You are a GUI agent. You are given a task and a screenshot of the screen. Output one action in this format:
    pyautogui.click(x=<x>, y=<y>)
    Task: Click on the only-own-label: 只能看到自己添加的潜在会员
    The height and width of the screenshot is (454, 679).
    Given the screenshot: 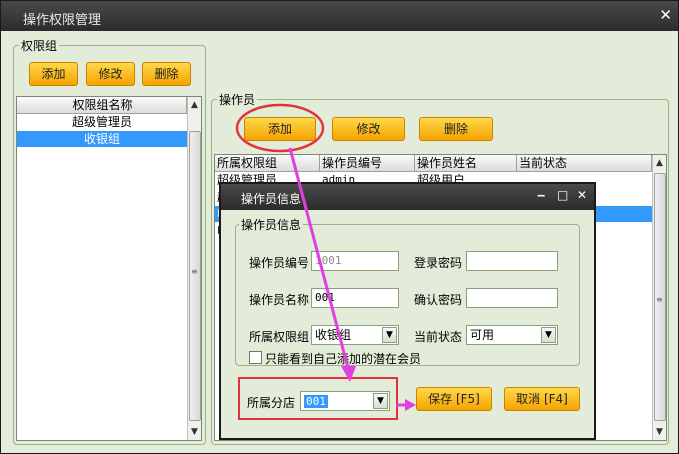 What is the action you would take?
    pyautogui.click(x=343, y=359)
    